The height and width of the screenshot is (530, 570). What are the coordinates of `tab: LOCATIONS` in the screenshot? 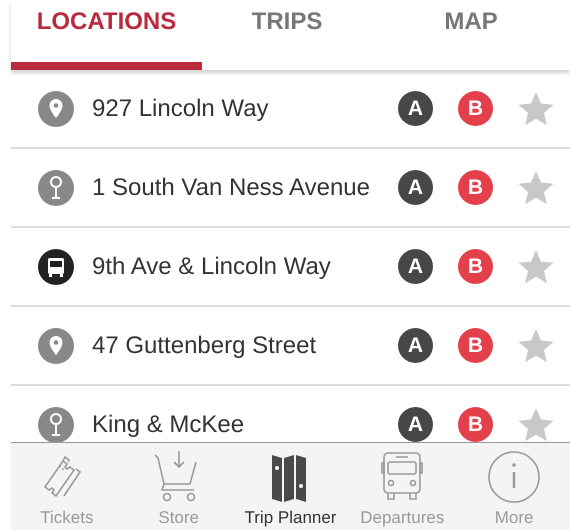 It's located at (106, 35).